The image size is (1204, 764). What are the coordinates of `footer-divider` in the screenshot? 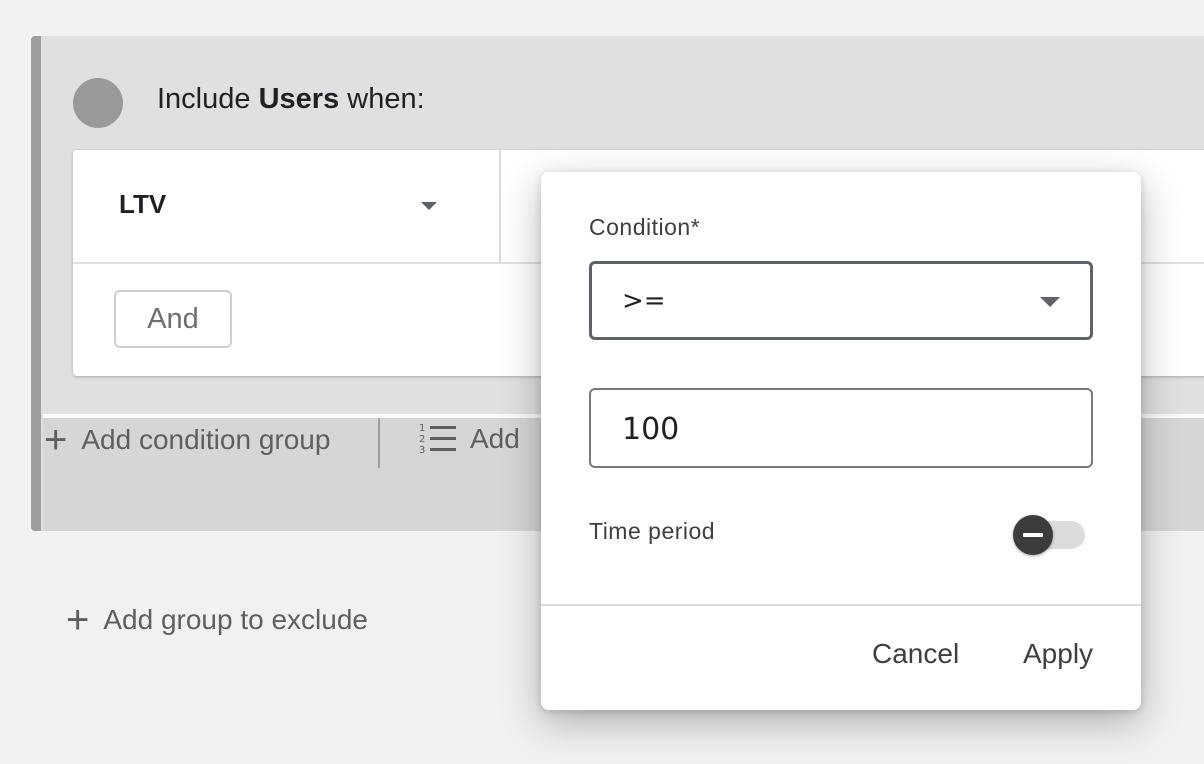 It's located at (379, 443).